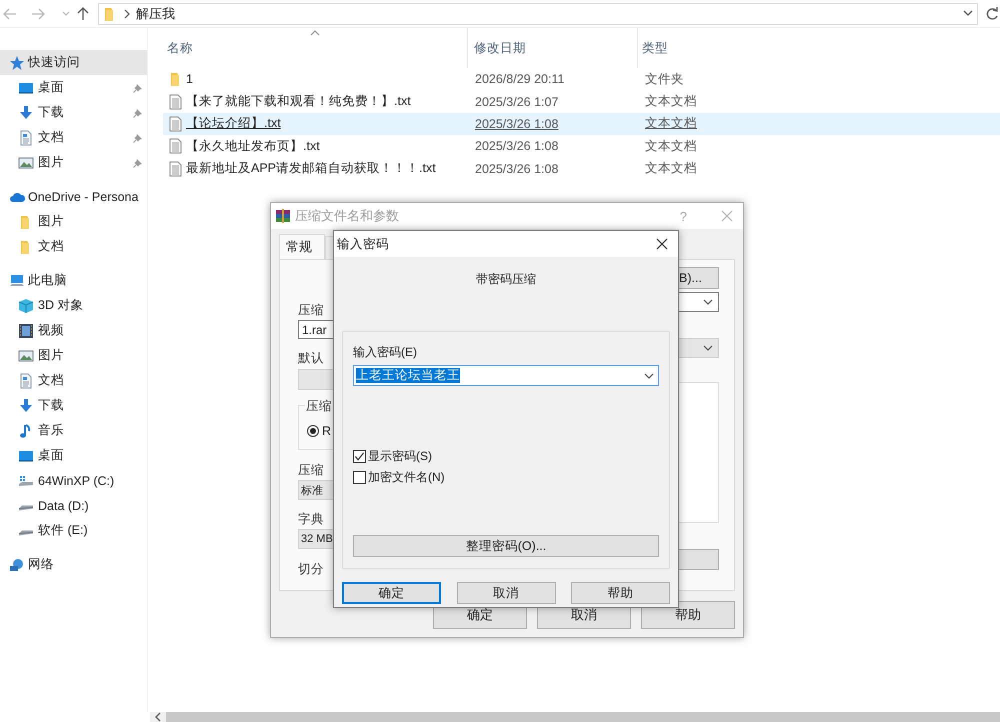 This screenshot has height=722, width=1000. Describe the element at coordinates (968, 13) in the screenshot. I see `dropdown-chevron-icon` at that location.